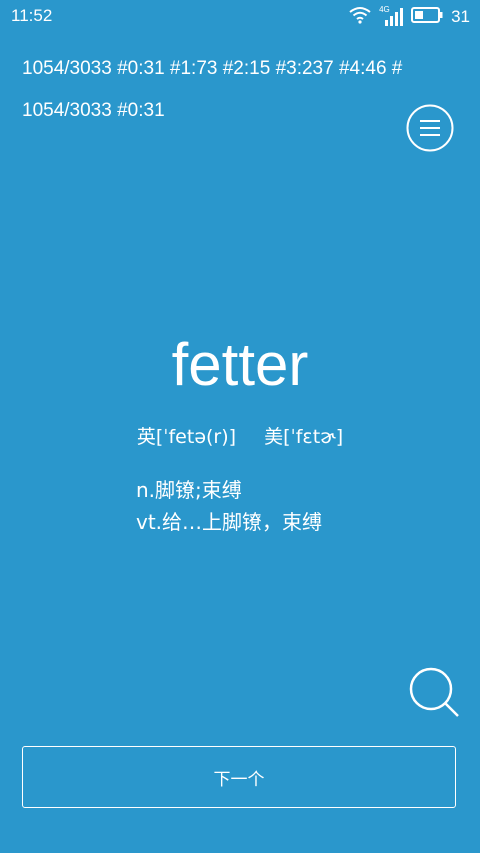 The image size is (480, 853). I want to click on next-button: 下一个, so click(239, 777).